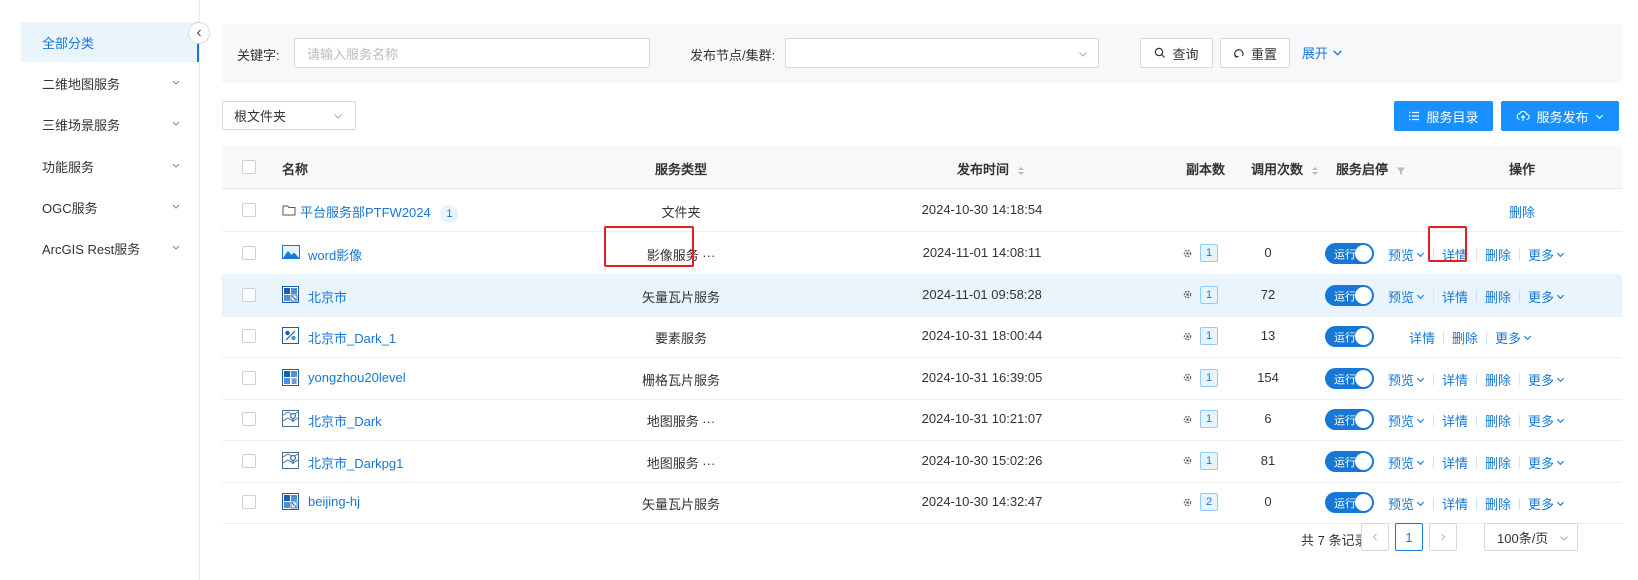  What do you see at coordinates (110, 248) in the screenshot?
I see `sidebar-item-arcgis-rest: ArcGIS Rest服务` at bounding box center [110, 248].